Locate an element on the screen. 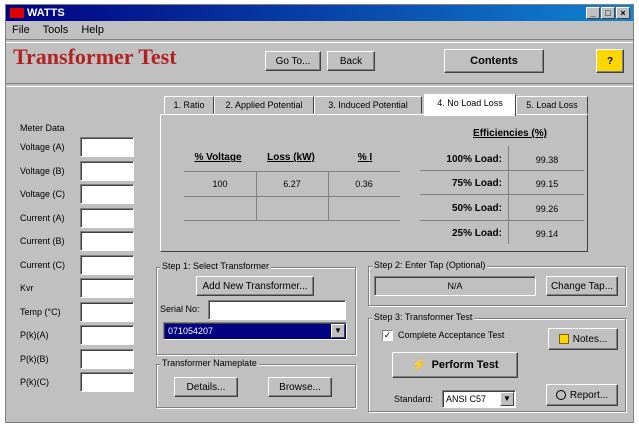 The height and width of the screenshot is (427, 639). menu-bar: File Tools Help is located at coordinates (322, 30).